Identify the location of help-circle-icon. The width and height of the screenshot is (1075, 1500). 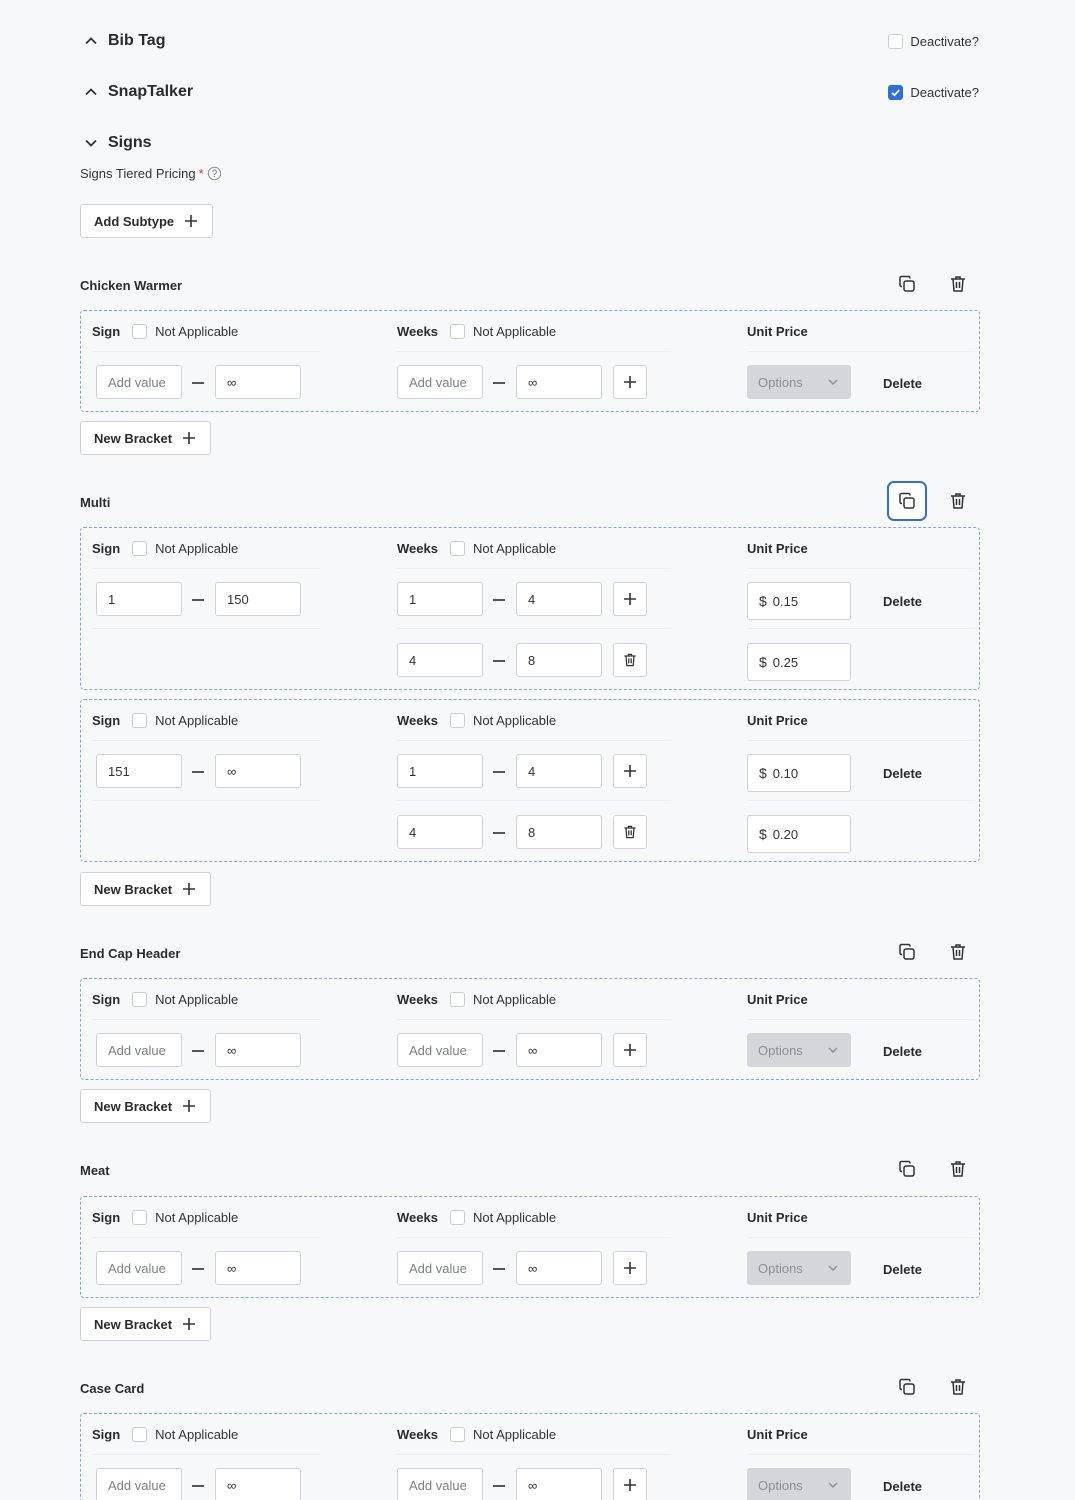
(214, 173).